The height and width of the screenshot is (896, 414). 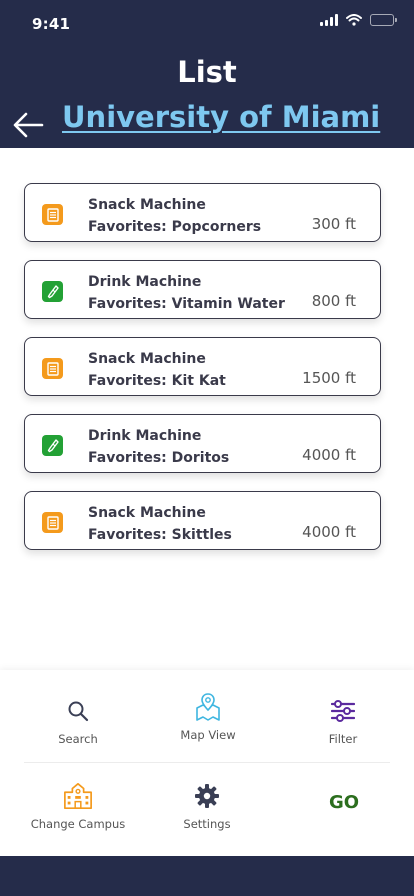 What do you see at coordinates (207, 876) in the screenshot?
I see `bottom-bar` at bounding box center [207, 876].